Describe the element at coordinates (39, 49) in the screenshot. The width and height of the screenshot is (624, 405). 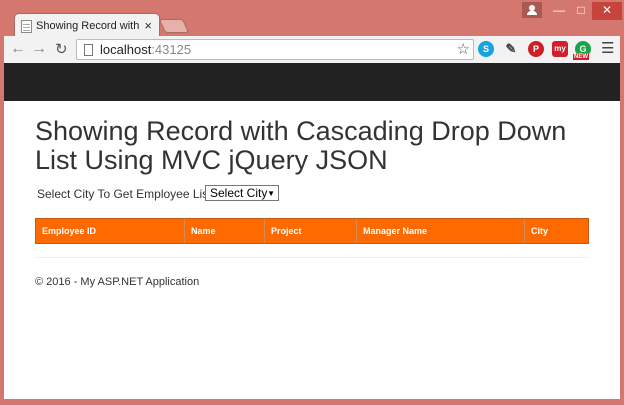
I see `forward-icon: →` at that location.